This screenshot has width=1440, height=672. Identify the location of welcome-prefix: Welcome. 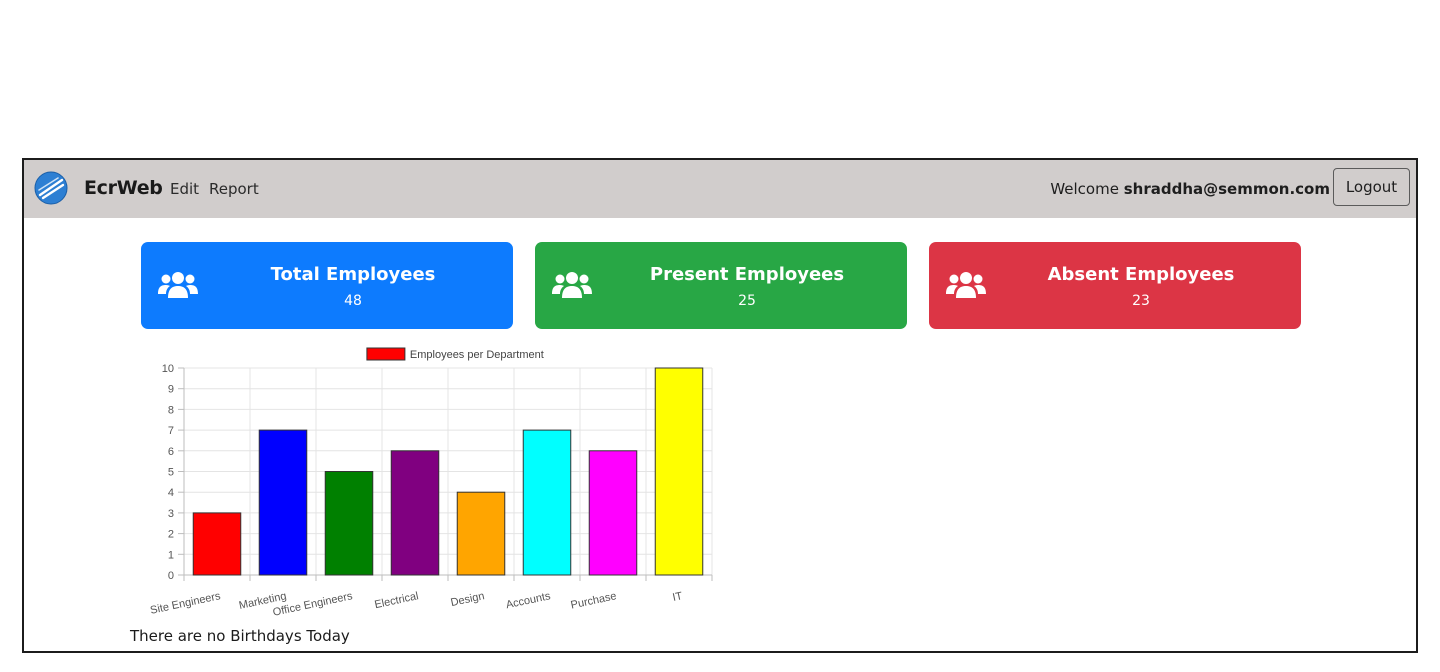
(1084, 189).